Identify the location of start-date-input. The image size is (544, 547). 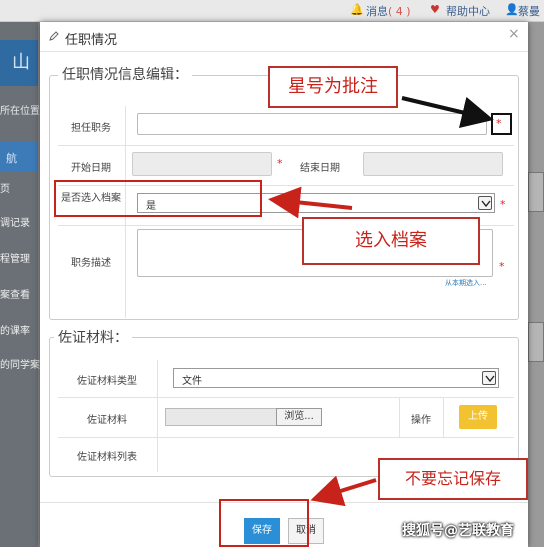
(202, 164).